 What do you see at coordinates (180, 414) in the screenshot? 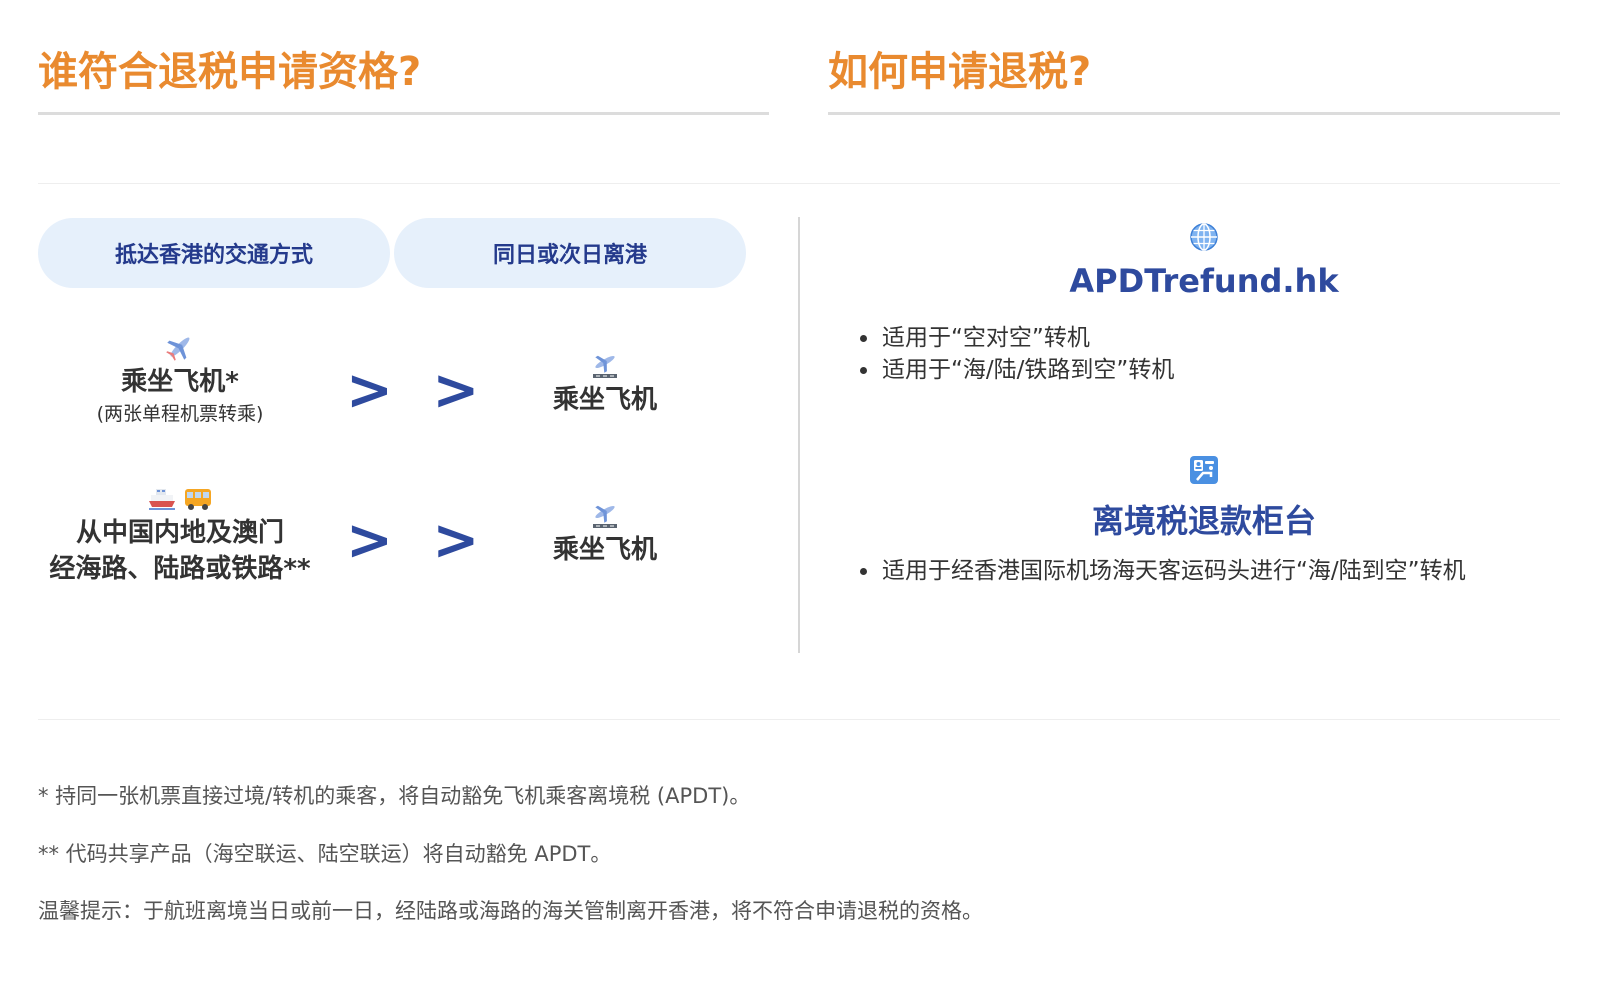
I see `arrival-mode-air-subtitle: (两张单程机票转乘)` at bounding box center [180, 414].